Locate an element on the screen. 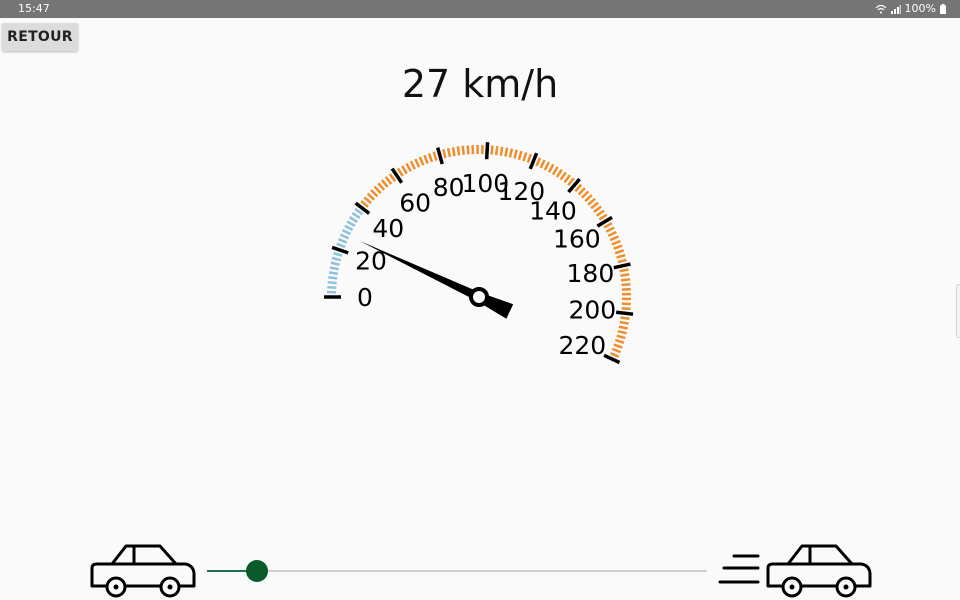 The width and height of the screenshot is (960, 600). edge-panel-handle is located at coordinates (958, 311).